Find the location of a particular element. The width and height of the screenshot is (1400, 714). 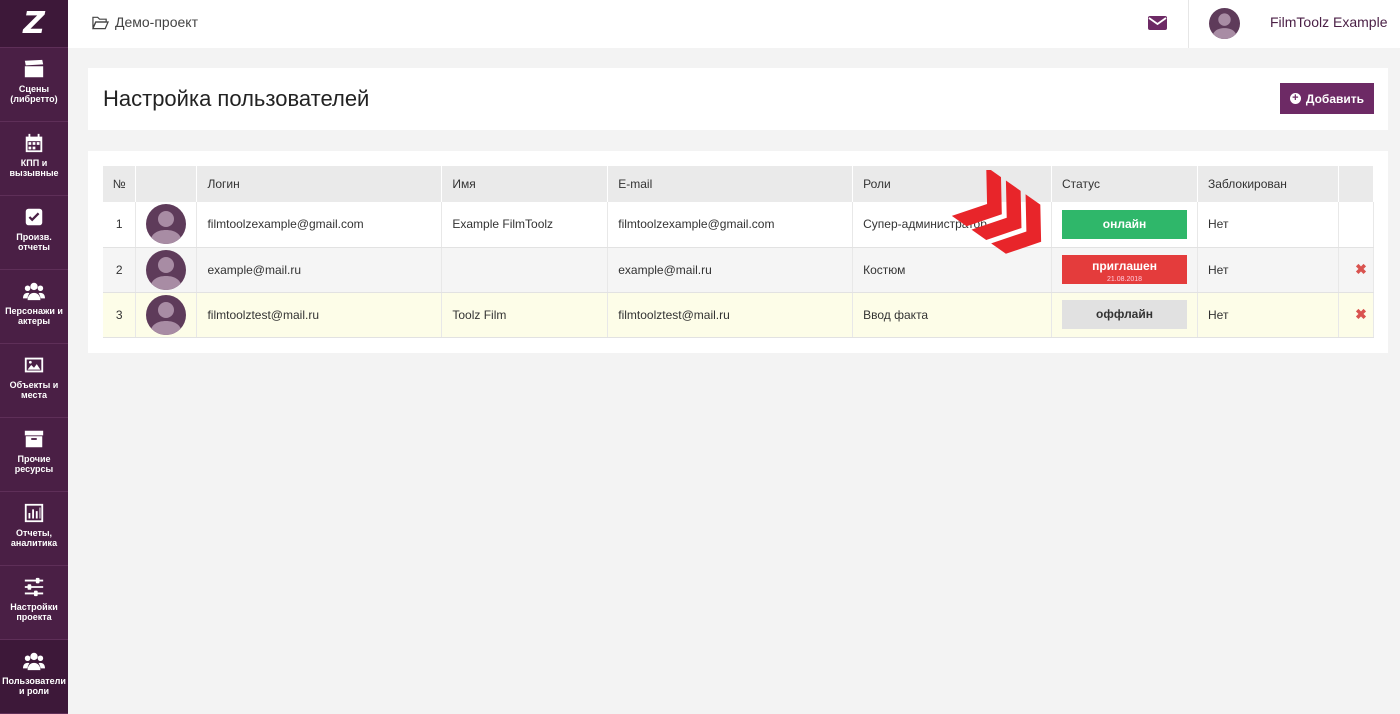

login-cell: filmtoolzexample@gmail.com is located at coordinates (319, 225).